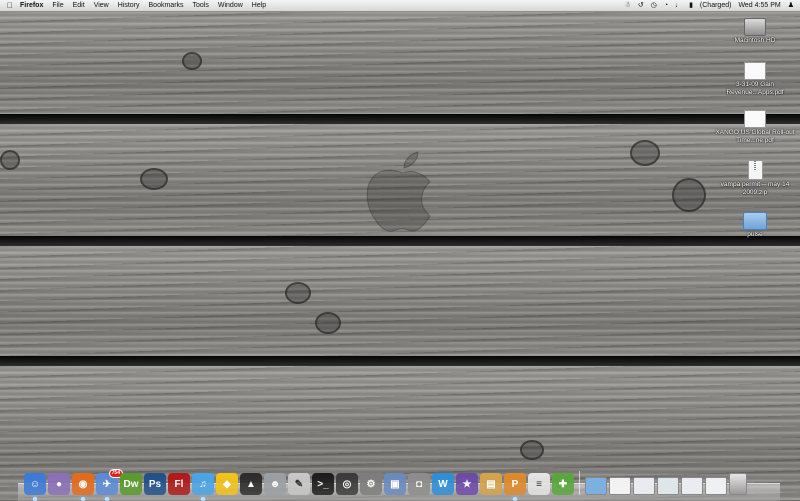 Image resolution: width=800 pixels, height=501 pixels. I want to click on battery-status-text: (Charged), so click(716, 5).